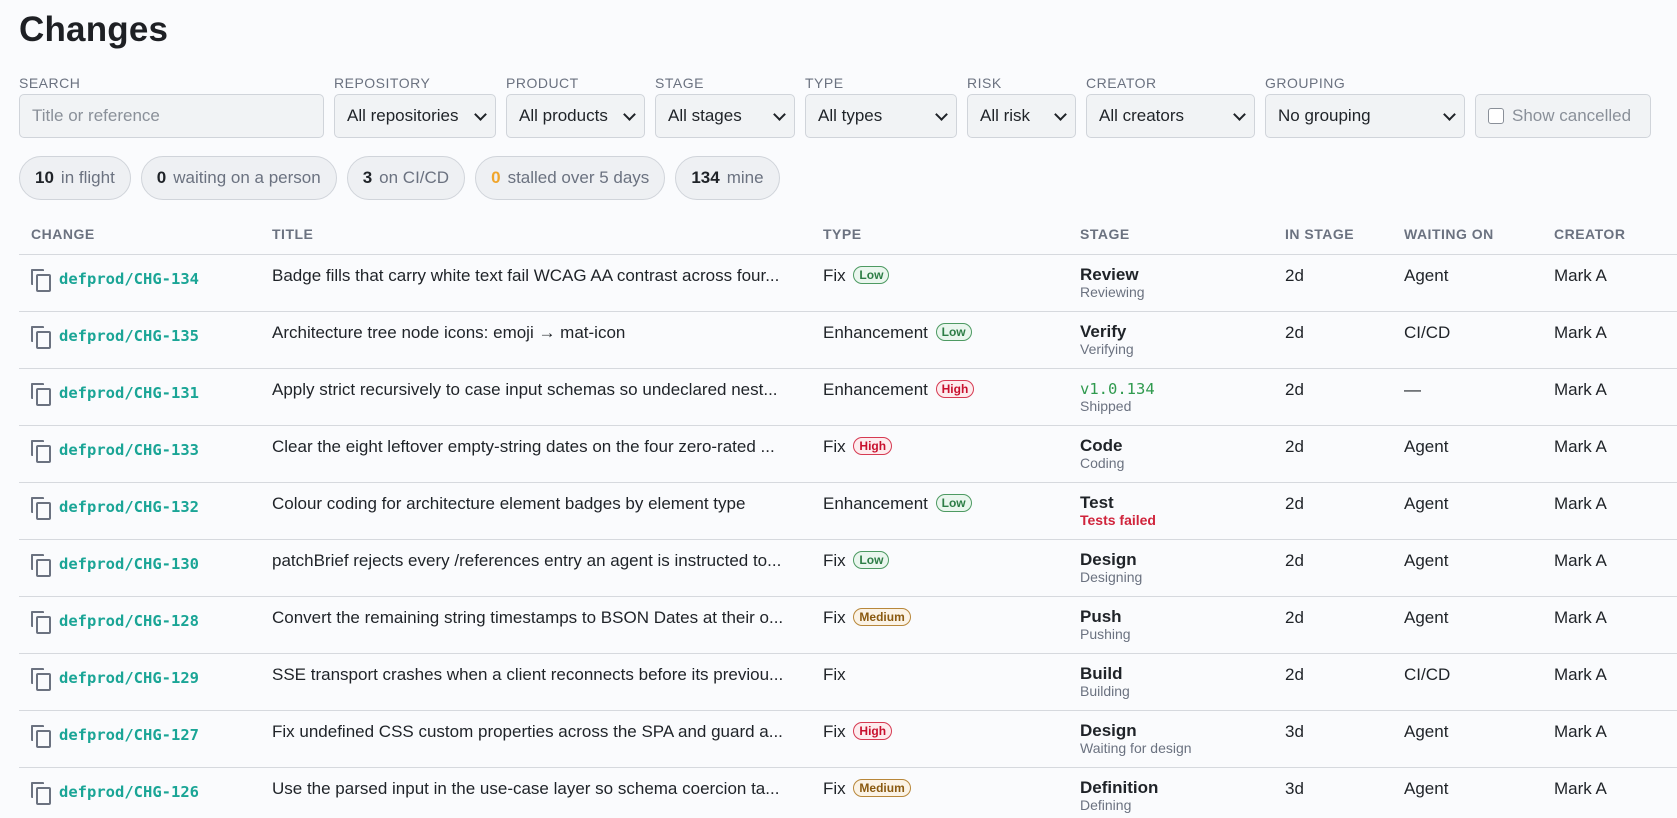  I want to click on column-header-type: TYPE, so click(951, 239).